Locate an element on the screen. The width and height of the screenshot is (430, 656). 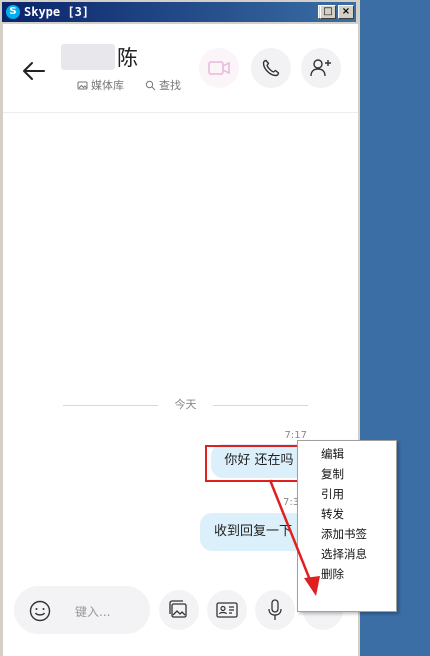
highlight-box is located at coordinates (253, 463).